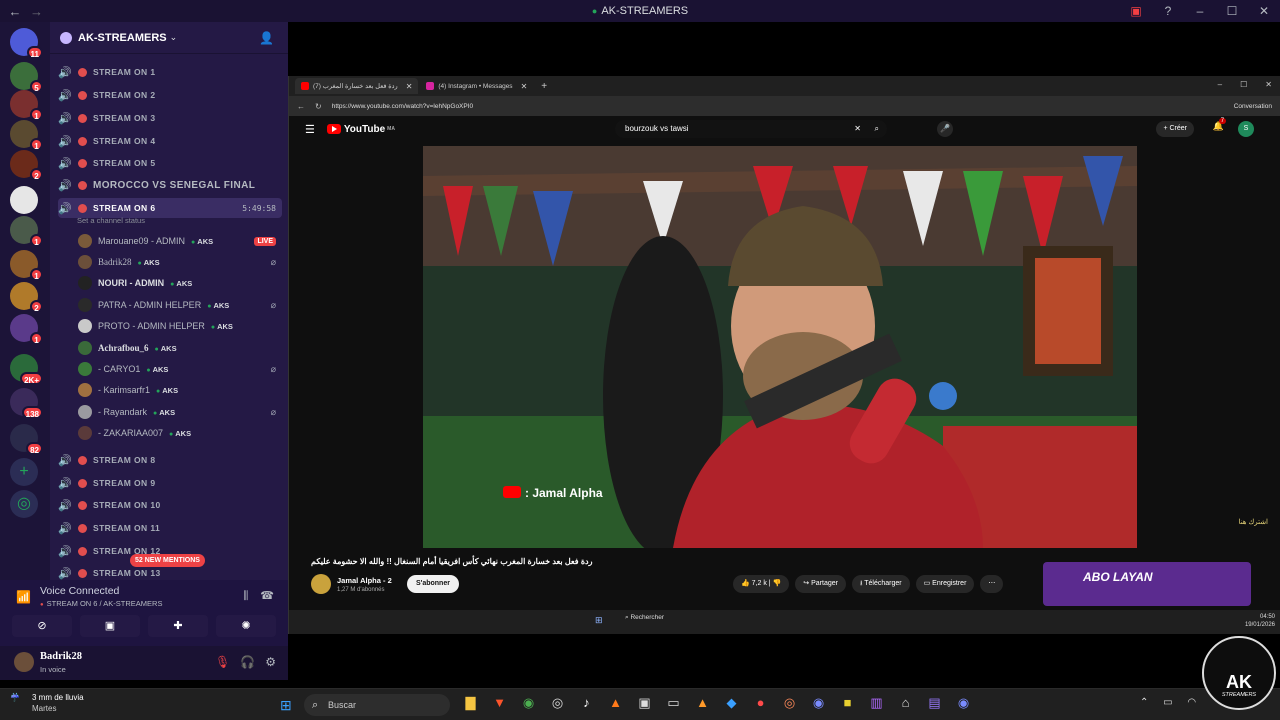 The height and width of the screenshot is (720, 1280). Describe the element at coordinates (170, 72) in the screenshot. I see `voice-channel: 🔊 STREAM ON 1` at that location.